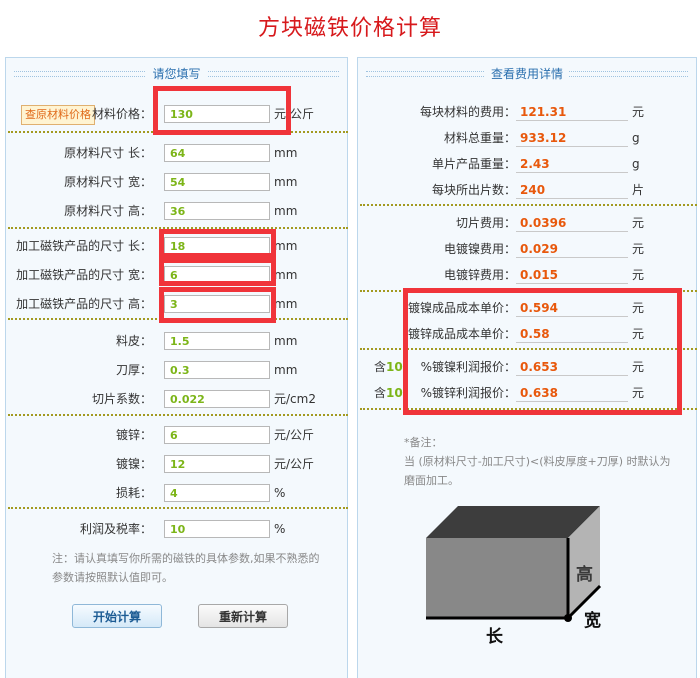 The height and width of the screenshot is (678, 700). I want to click on loss-input, so click(217, 493).